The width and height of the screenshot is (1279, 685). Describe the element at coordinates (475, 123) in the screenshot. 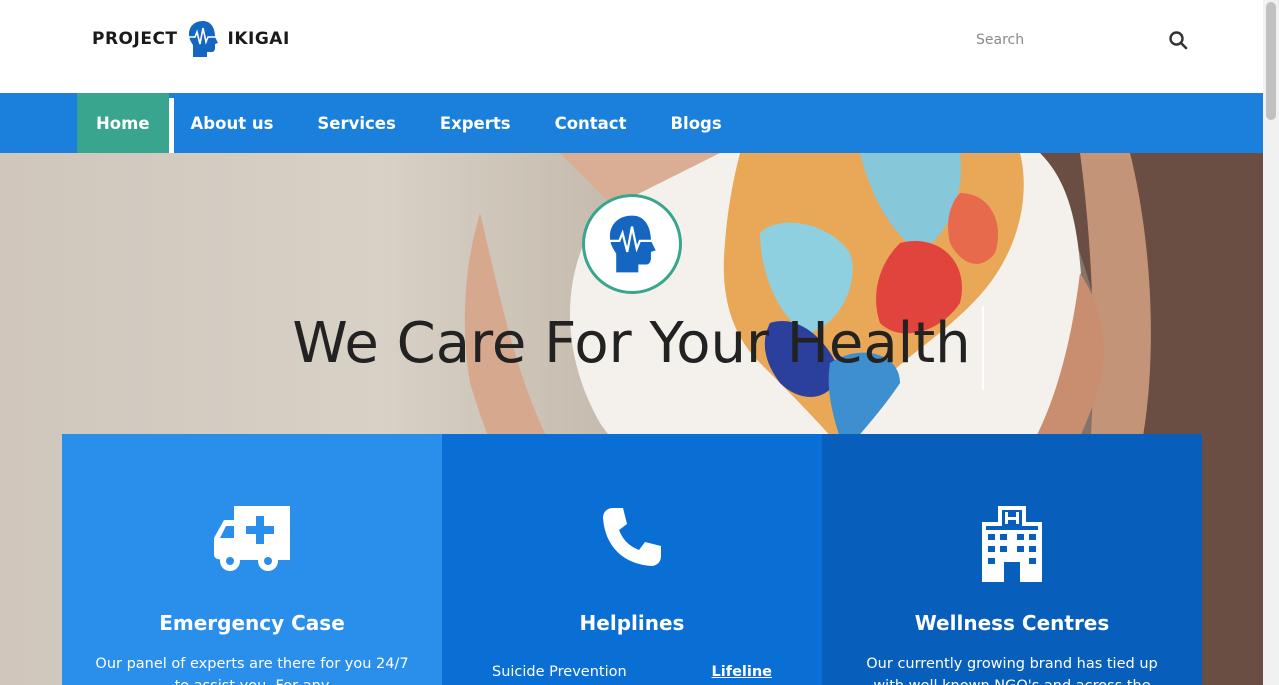

I see `nav-item-experts: Experts` at that location.